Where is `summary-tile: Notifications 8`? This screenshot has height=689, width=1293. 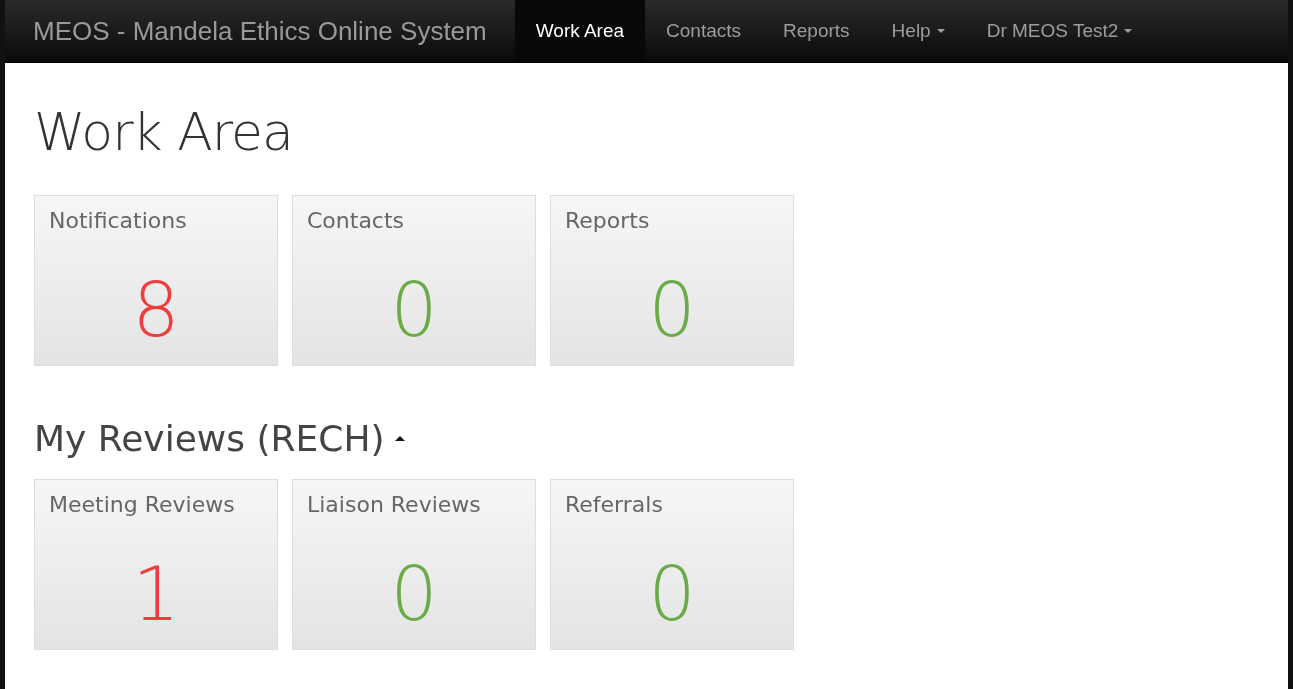 summary-tile: Notifications 8 is located at coordinates (156, 281).